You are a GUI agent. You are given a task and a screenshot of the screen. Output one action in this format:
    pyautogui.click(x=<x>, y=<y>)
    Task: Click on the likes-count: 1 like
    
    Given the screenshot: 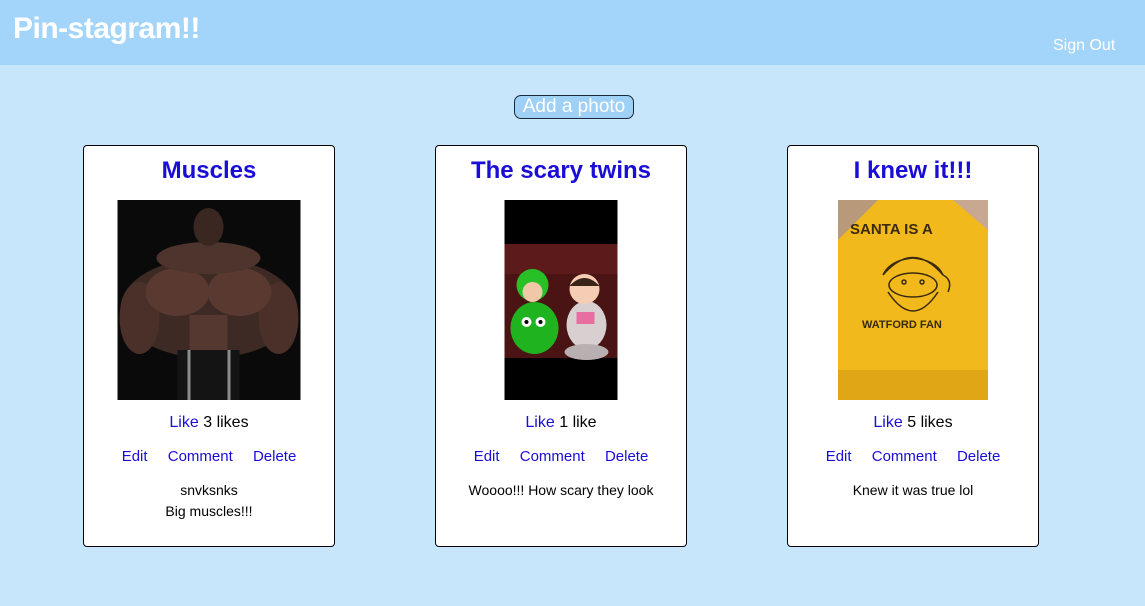 What is the action you would take?
    pyautogui.click(x=578, y=422)
    